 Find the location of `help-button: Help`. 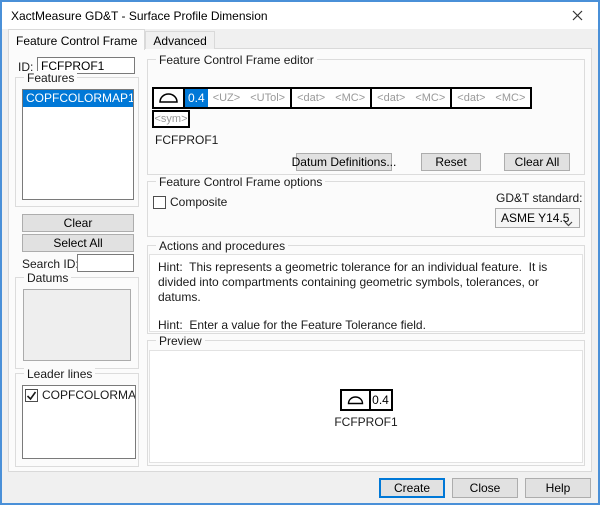

help-button: Help is located at coordinates (558, 487).